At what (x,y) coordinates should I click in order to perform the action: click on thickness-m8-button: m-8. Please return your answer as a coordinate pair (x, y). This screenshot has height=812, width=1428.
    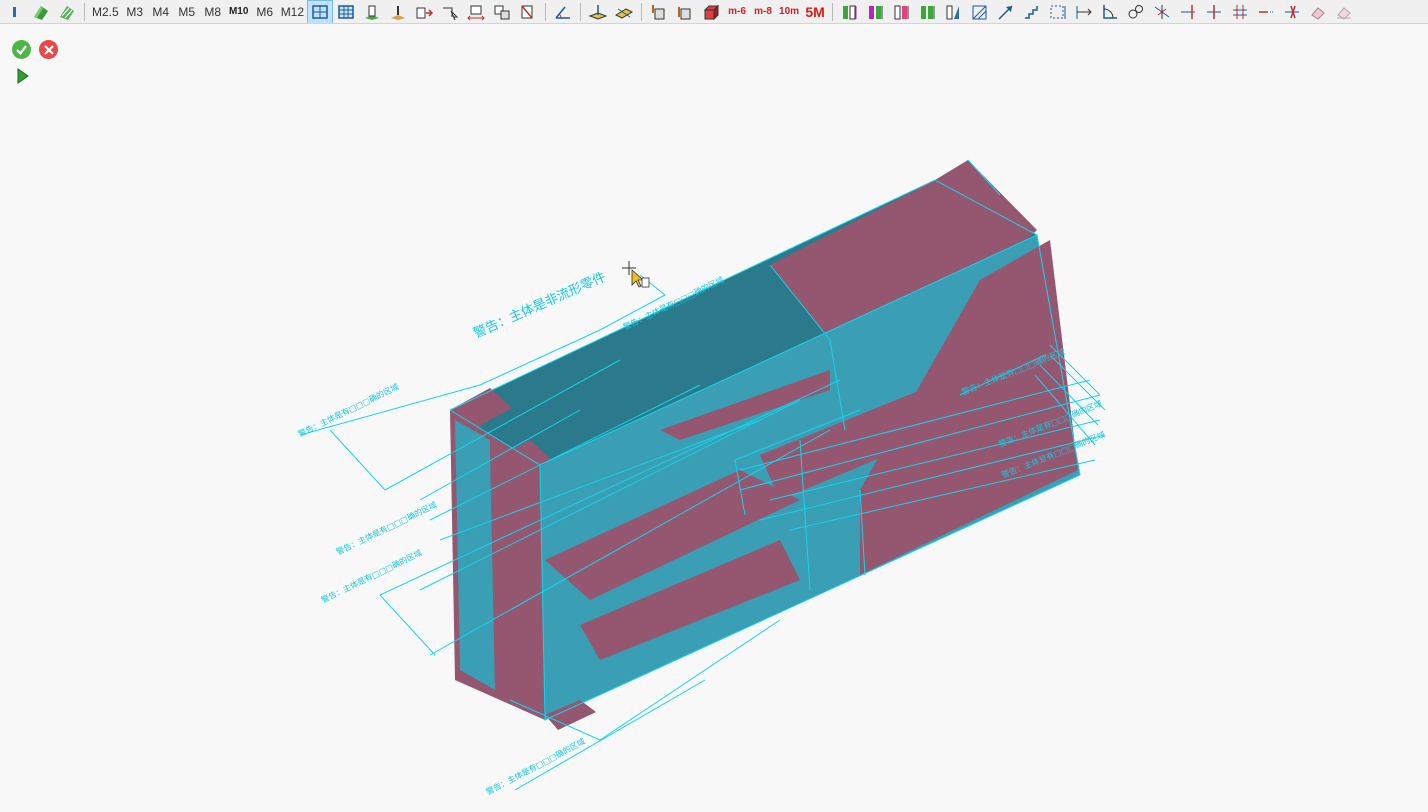
    Looking at the image, I should click on (763, 12).